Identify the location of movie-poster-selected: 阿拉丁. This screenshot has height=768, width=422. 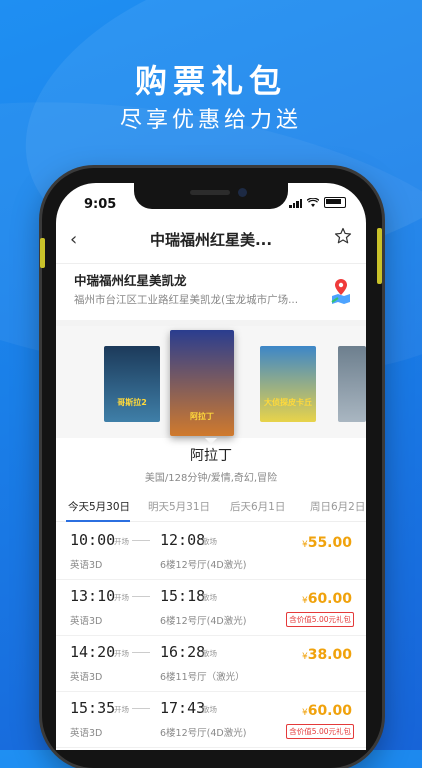
(202, 383).